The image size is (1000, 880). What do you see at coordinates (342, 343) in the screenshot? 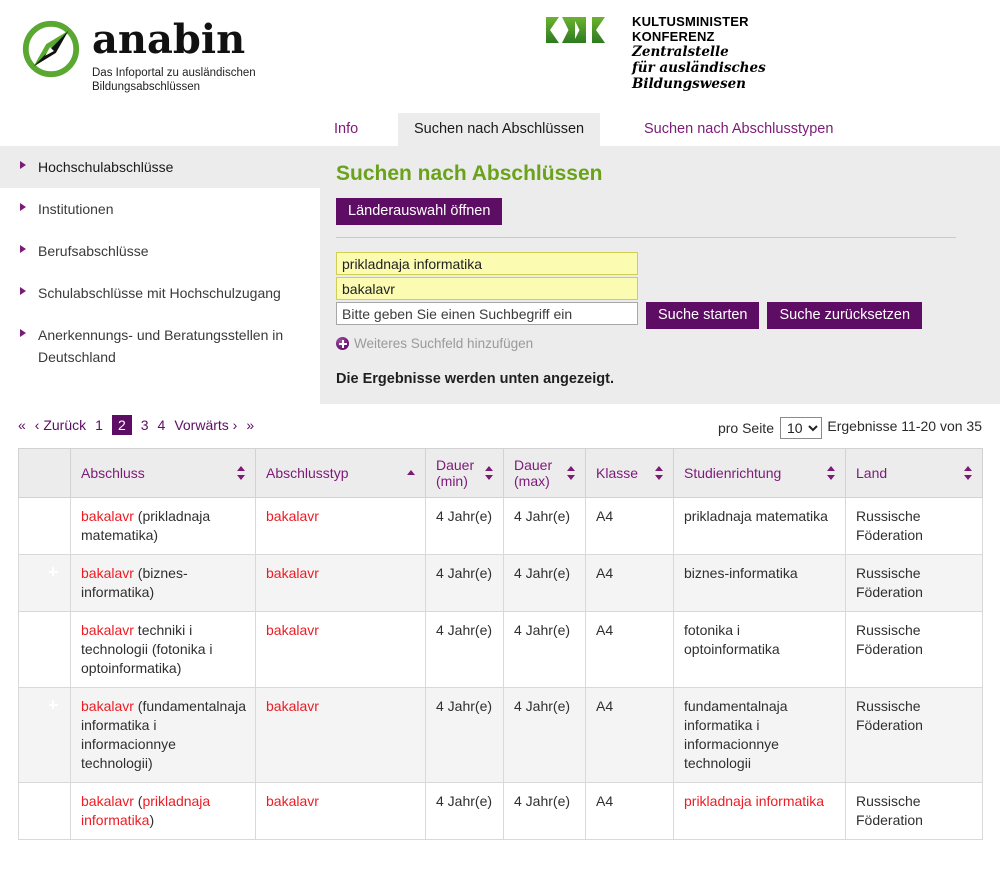
I see `plus-circle-icon` at bounding box center [342, 343].